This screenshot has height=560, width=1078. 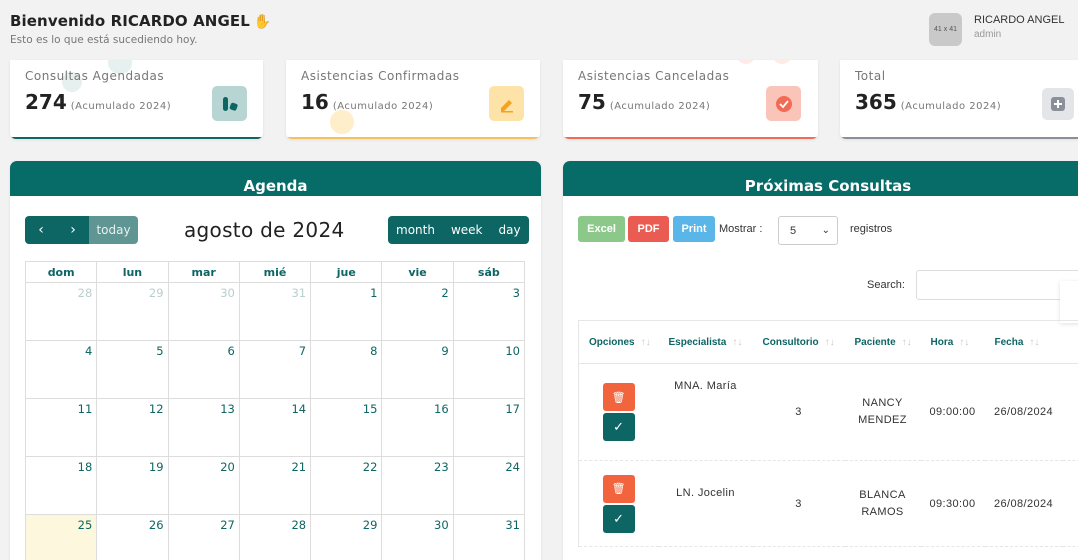 I want to click on show-label: Mostrar :, so click(x=741, y=229).